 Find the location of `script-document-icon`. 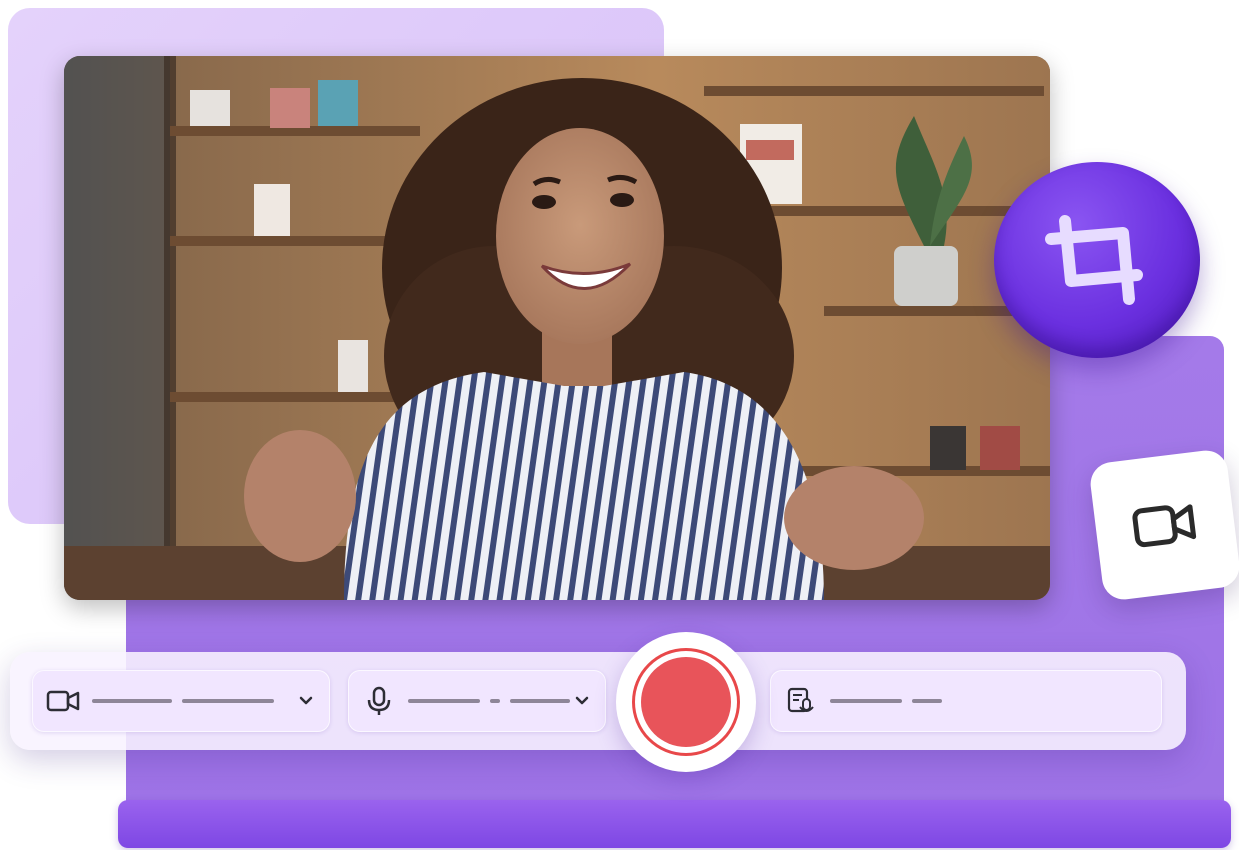

script-document-icon is located at coordinates (800, 700).